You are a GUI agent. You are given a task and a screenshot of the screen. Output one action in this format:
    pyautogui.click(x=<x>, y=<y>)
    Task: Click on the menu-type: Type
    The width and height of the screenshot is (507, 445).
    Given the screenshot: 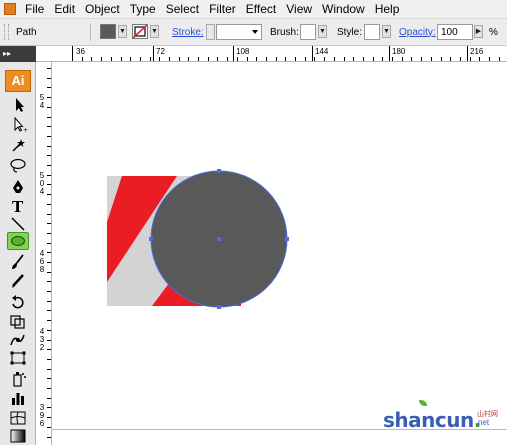 What is the action you would take?
    pyautogui.click(x=143, y=9)
    